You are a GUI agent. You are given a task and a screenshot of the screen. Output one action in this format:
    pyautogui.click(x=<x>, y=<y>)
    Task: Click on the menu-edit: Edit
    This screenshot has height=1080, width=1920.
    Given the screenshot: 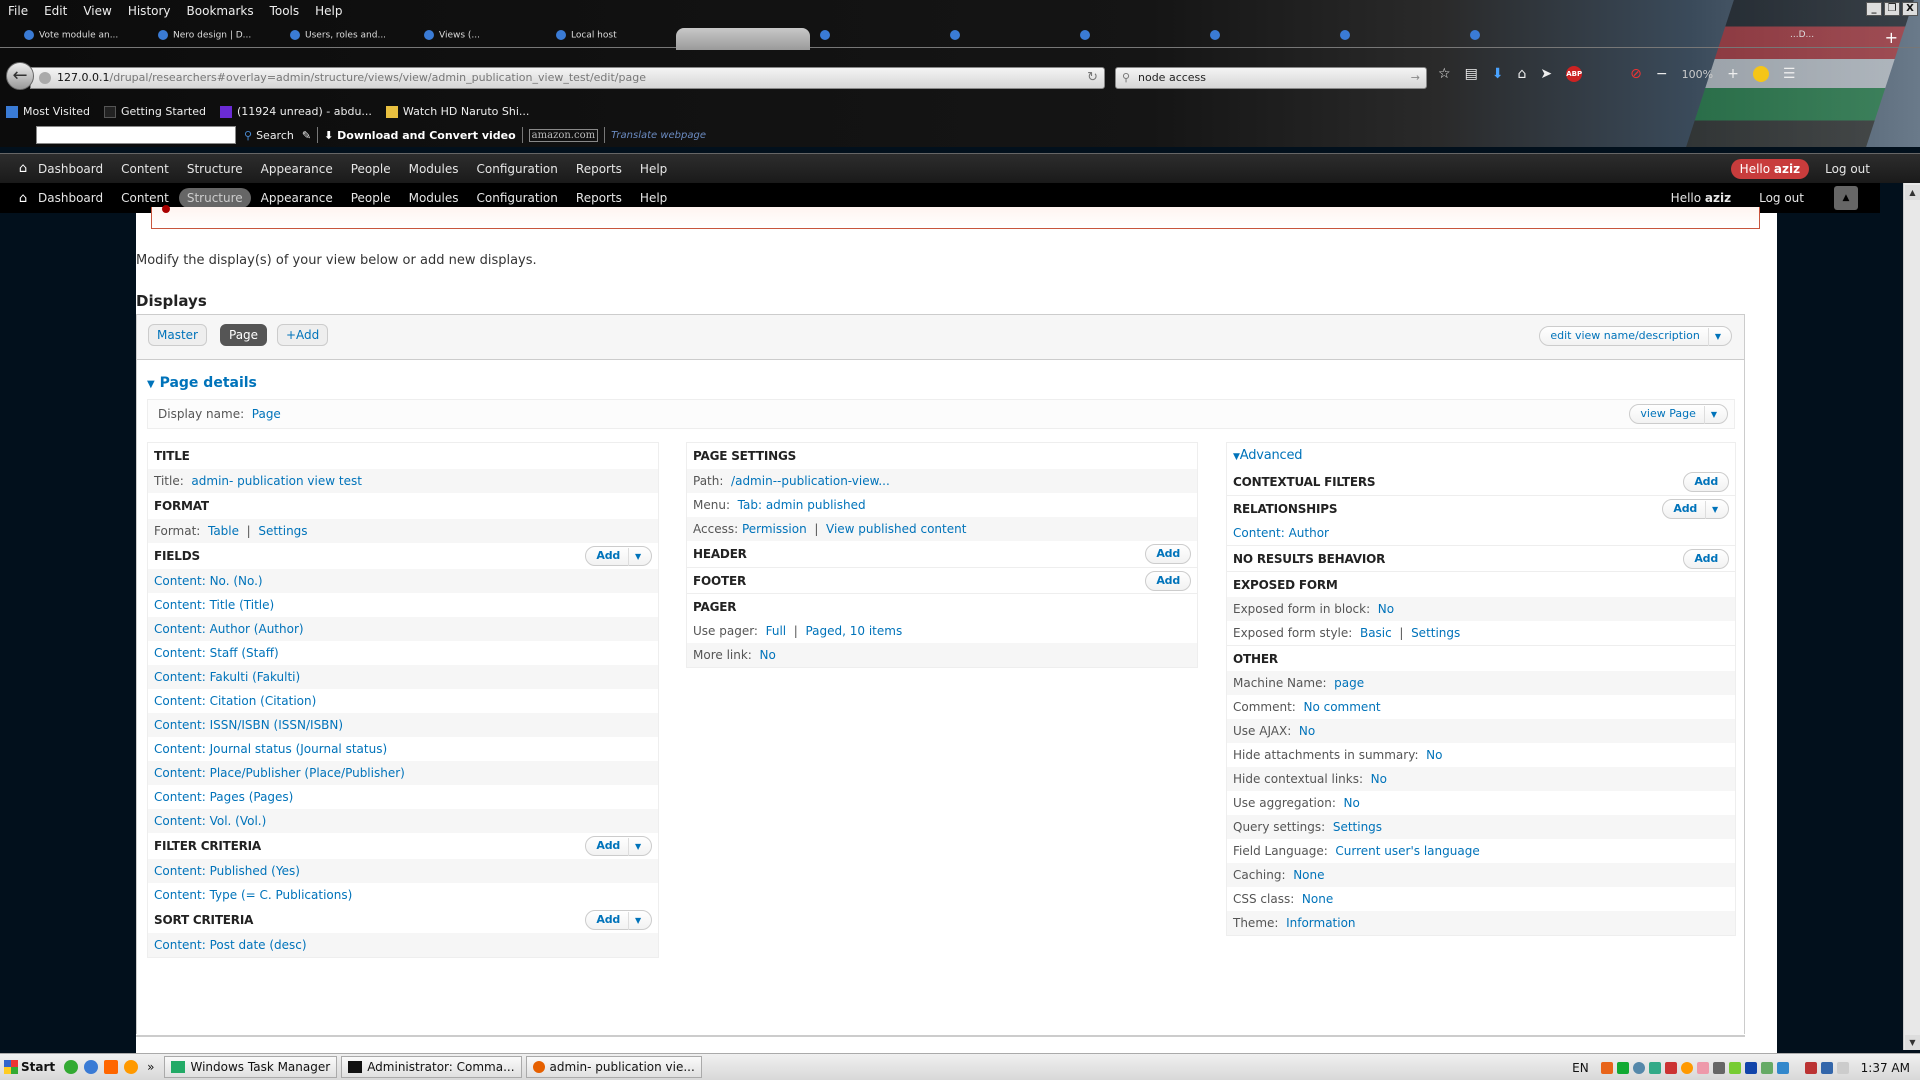 What is the action you would take?
    pyautogui.click(x=55, y=11)
    